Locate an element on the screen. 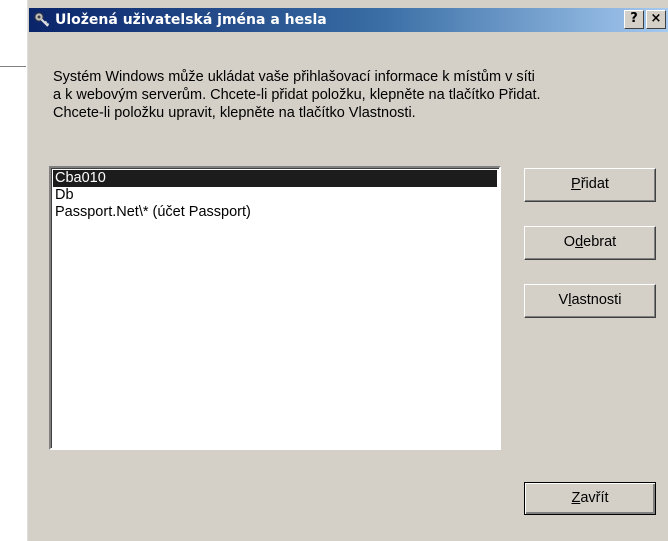 This screenshot has height=541, width=668. remove-label-before: O is located at coordinates (569, 242).